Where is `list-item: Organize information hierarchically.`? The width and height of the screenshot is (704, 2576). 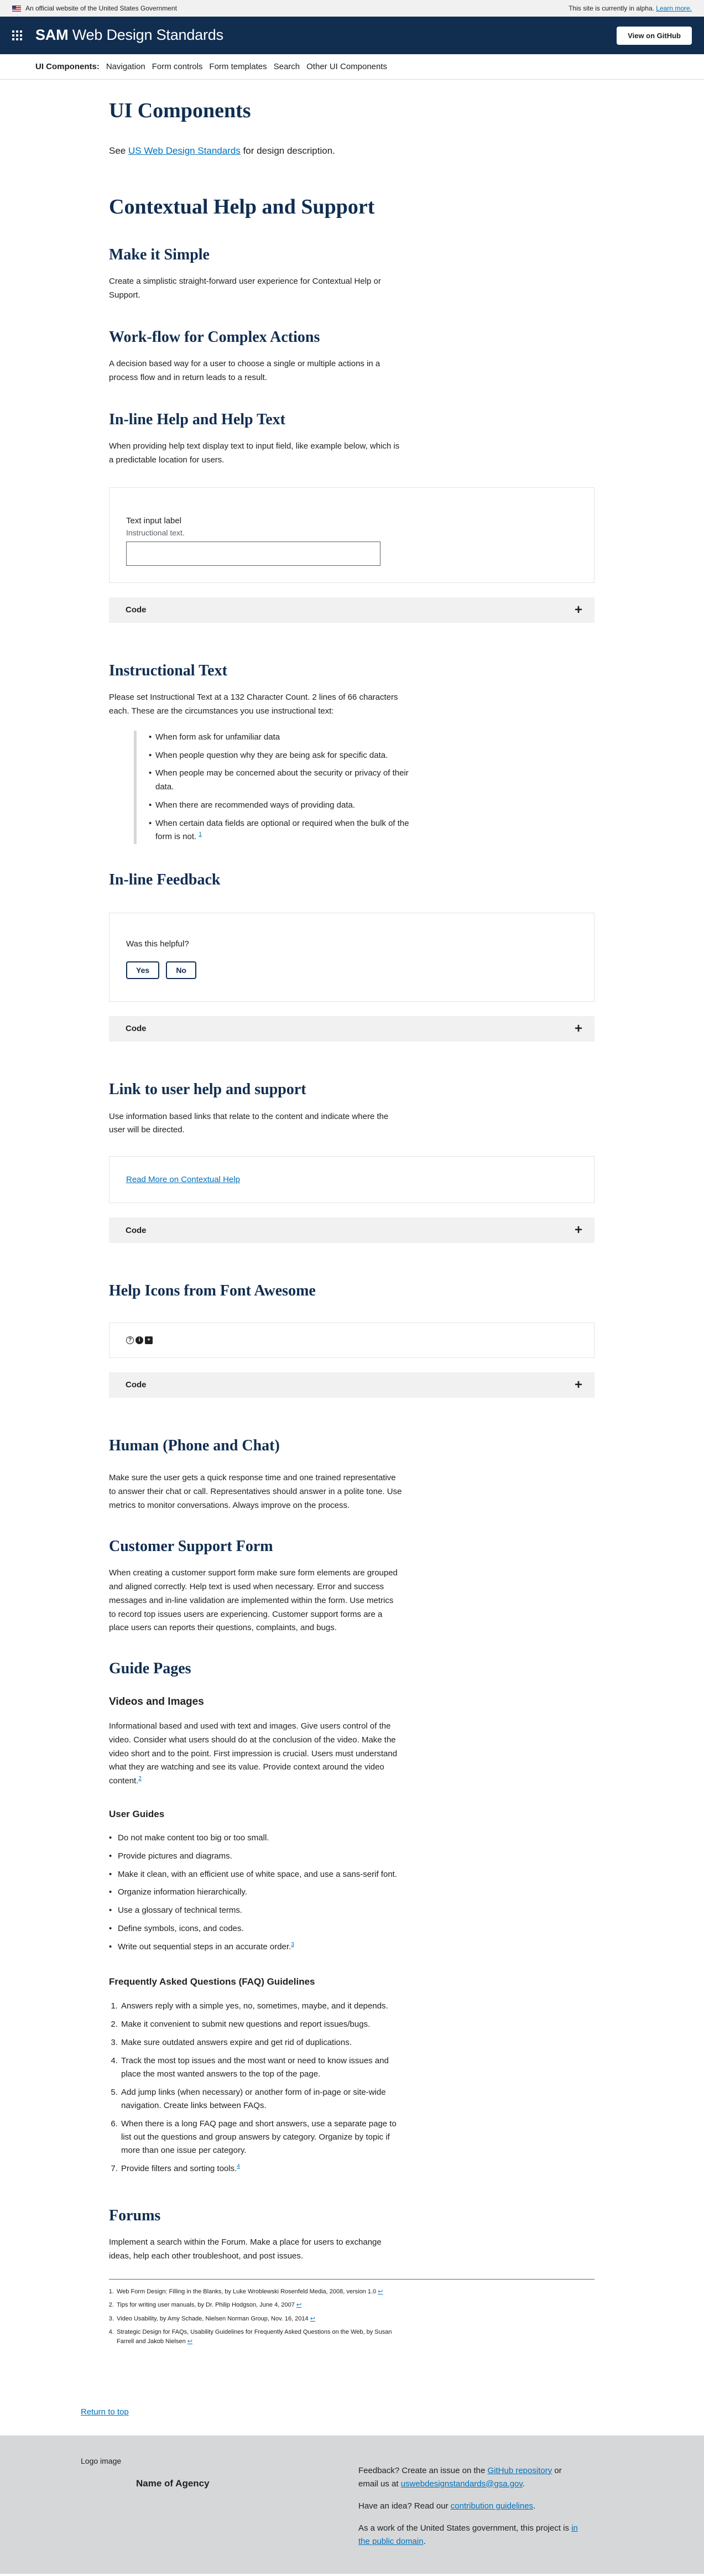 list-item: Organize information hierarchically. is located at coordinates (255, 1893).